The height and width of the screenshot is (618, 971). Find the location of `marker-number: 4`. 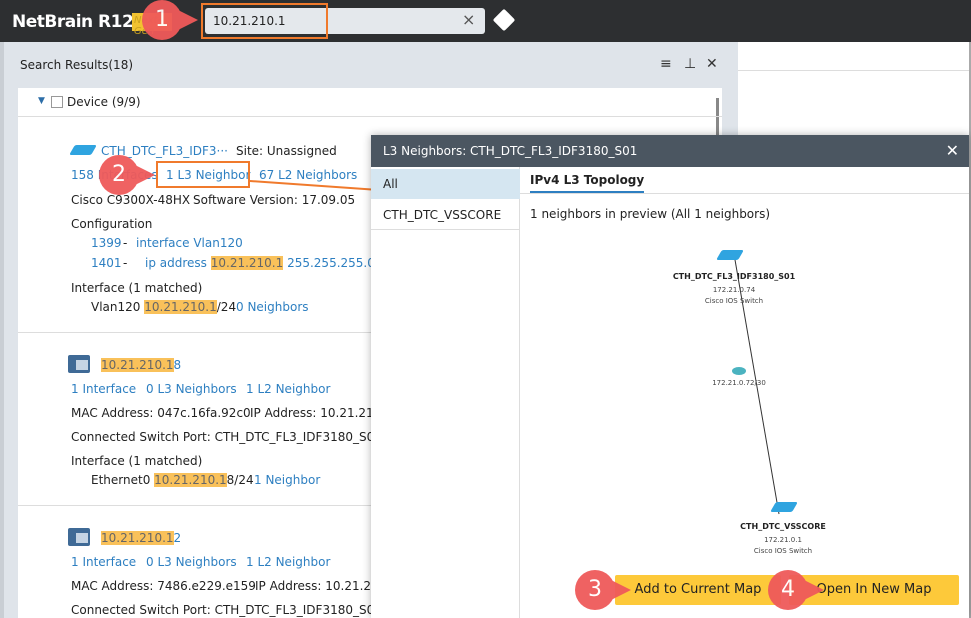

marker-number: 4 is located at coordinates (788, 589).